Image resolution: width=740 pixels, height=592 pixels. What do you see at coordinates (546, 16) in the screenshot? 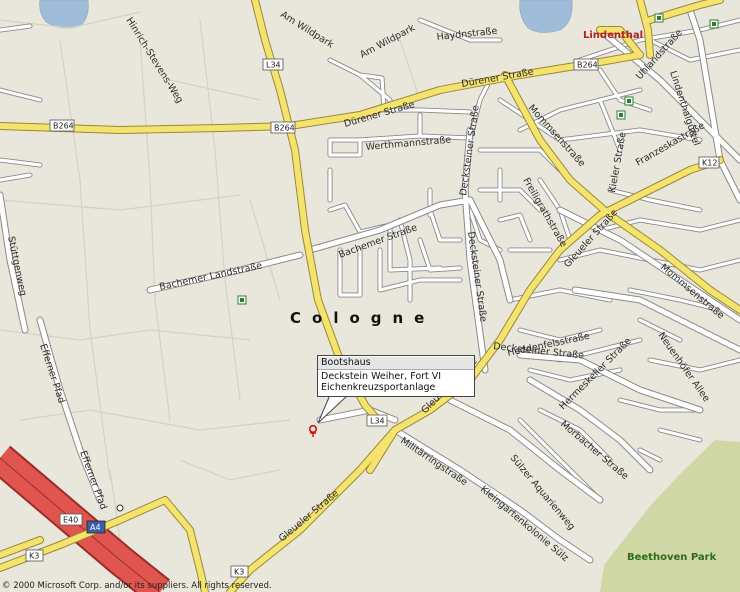
I see `lake-north` at bounding box center [546, 16].